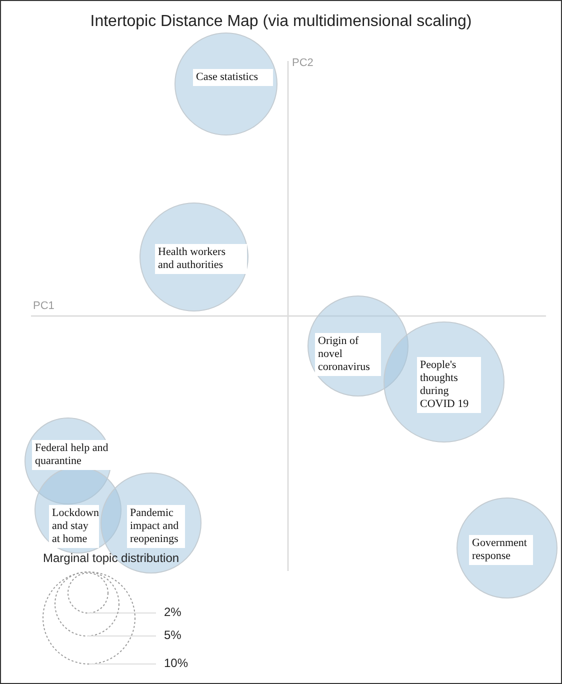  Describe the element at coordinates (173, 635) in the screenshot. I see `size-legend-label: 5%` at that location.